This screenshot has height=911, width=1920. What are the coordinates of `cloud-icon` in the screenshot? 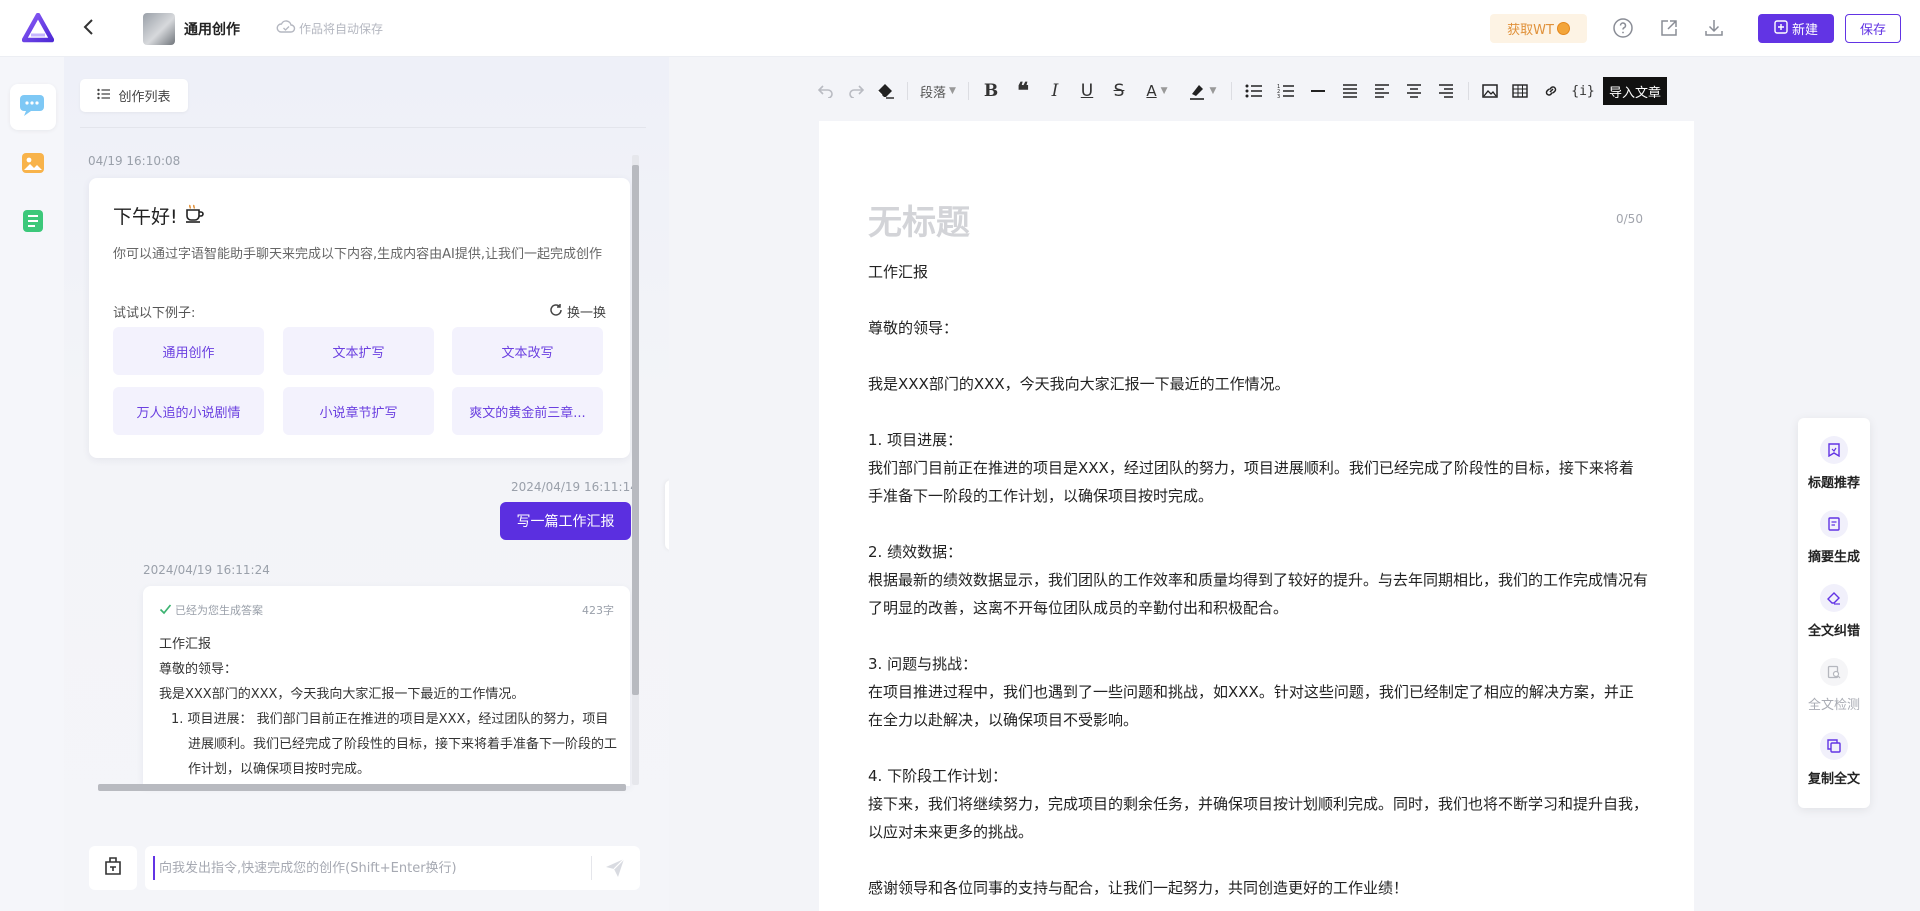 It's located at (286, 28).